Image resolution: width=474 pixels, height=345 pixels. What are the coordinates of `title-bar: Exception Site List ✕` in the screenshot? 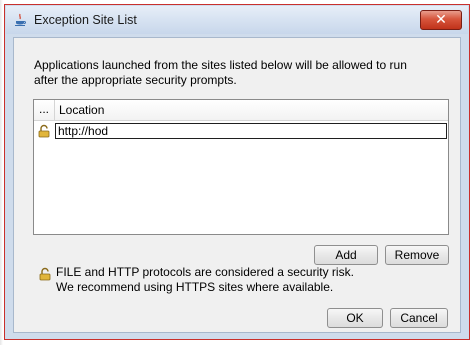 It's located at (237, 20).